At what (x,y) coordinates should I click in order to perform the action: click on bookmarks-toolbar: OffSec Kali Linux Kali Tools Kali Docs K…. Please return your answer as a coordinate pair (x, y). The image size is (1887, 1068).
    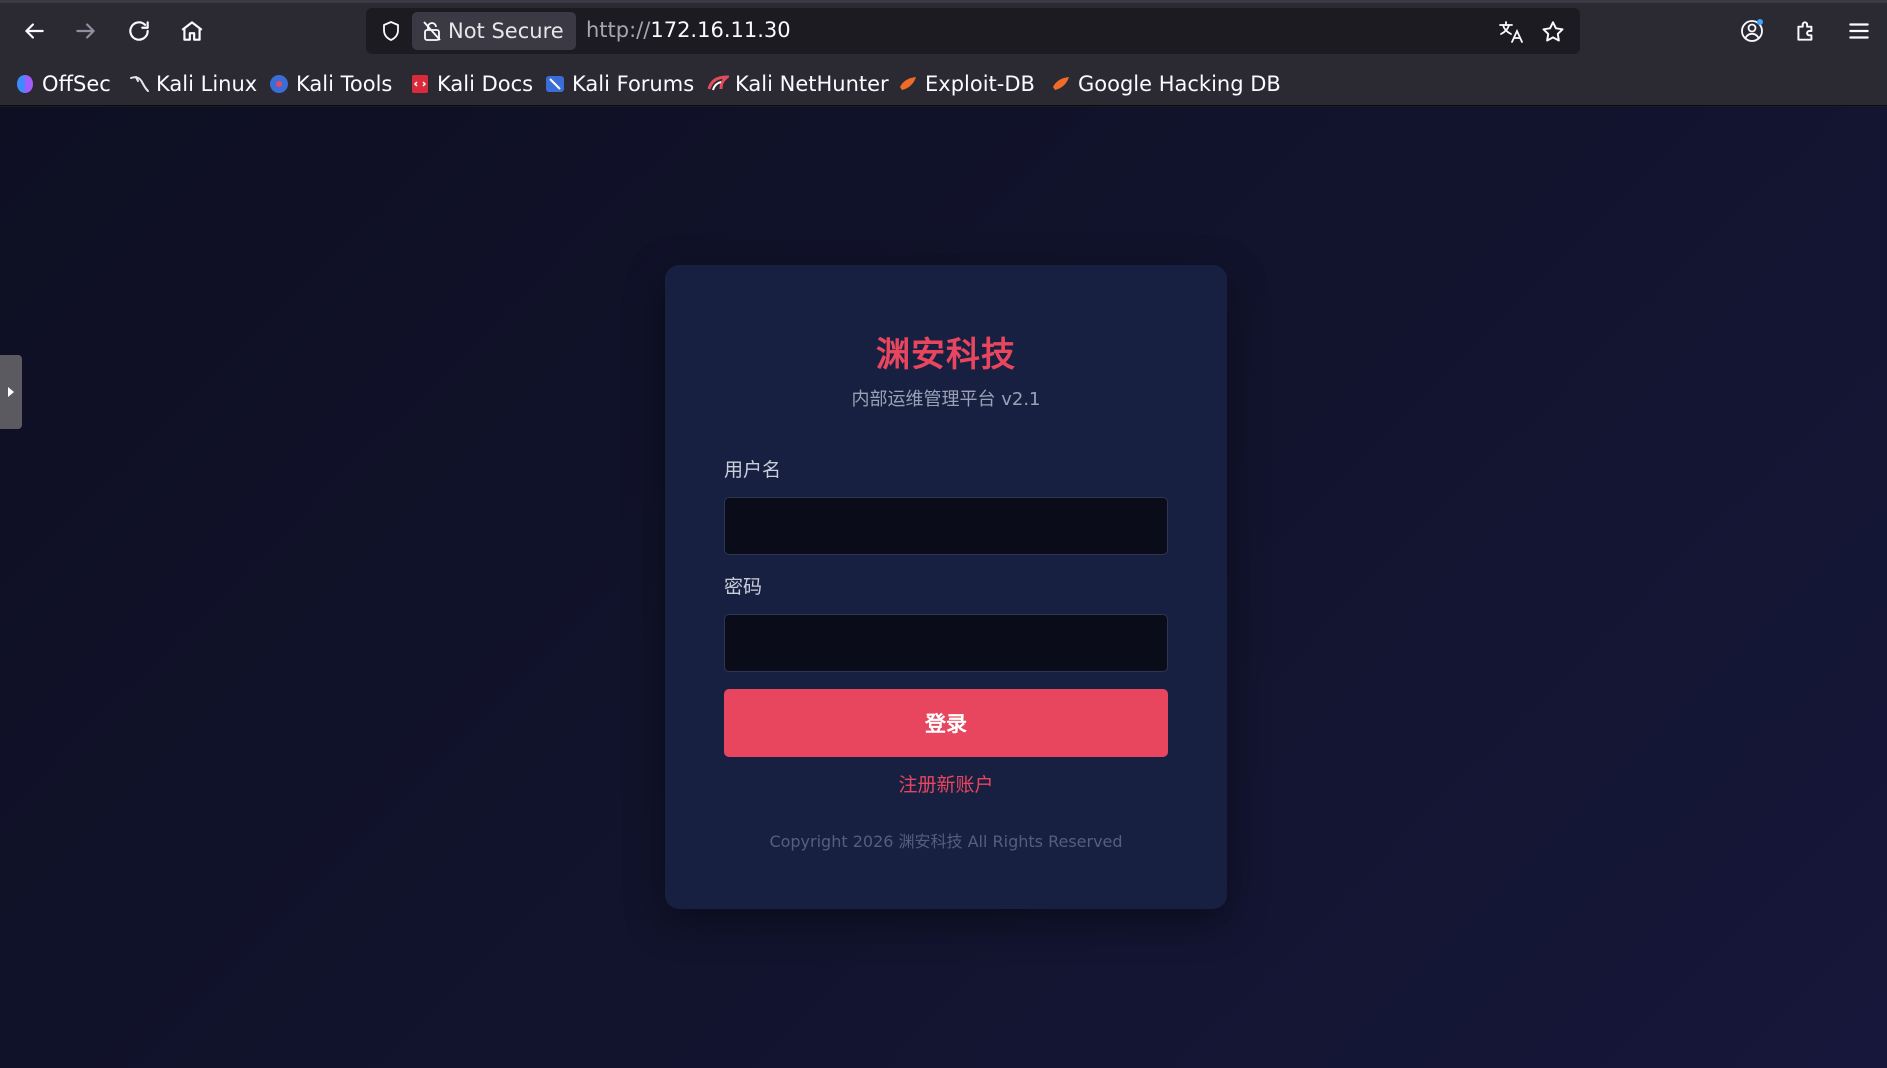
    Looking at the image, I should click on (943, 84).